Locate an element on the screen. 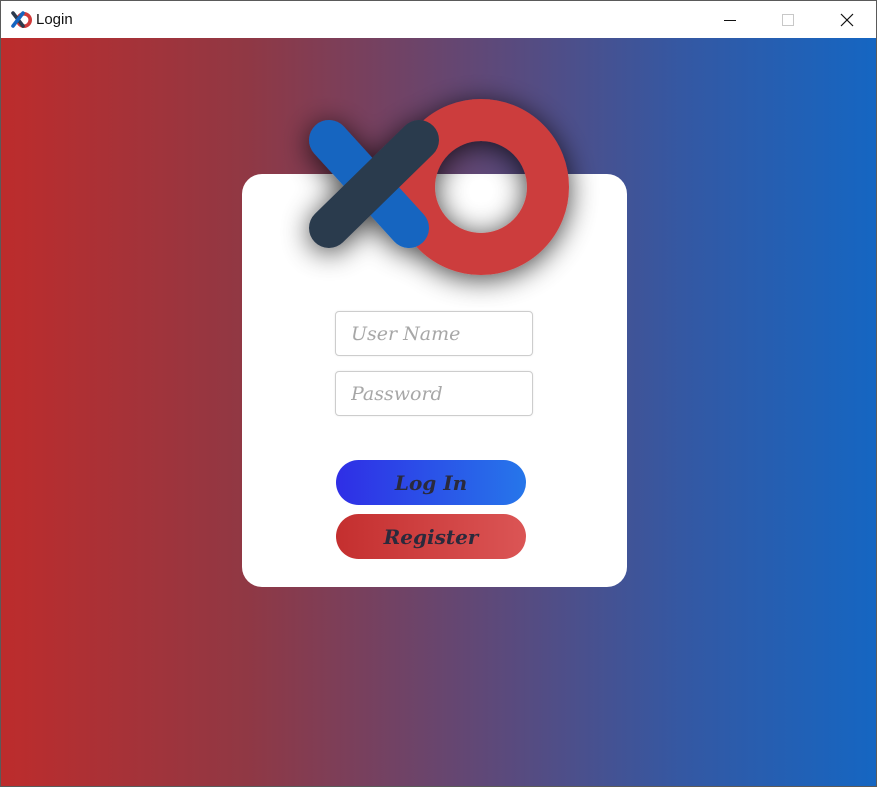 Image resolution: width=877 pixels, height=787 pixels. password-field is located at coordinates (434, 393).